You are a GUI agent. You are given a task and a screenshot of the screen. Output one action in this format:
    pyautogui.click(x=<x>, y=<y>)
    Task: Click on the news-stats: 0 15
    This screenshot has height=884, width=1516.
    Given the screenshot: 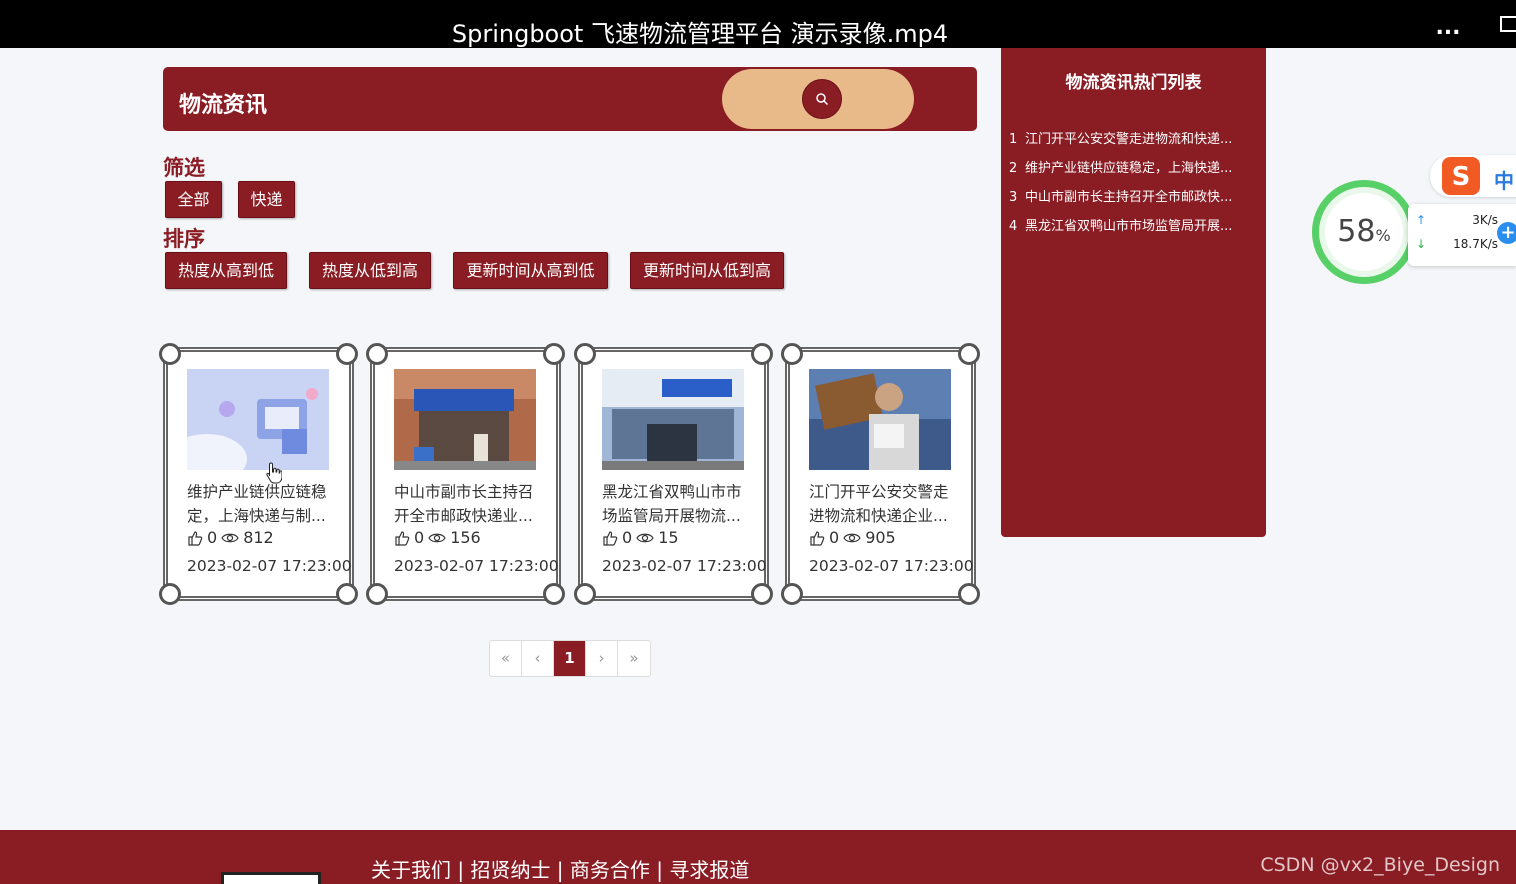 What is the action you would take?
    pyautogui.click(x=640, y=537)
    